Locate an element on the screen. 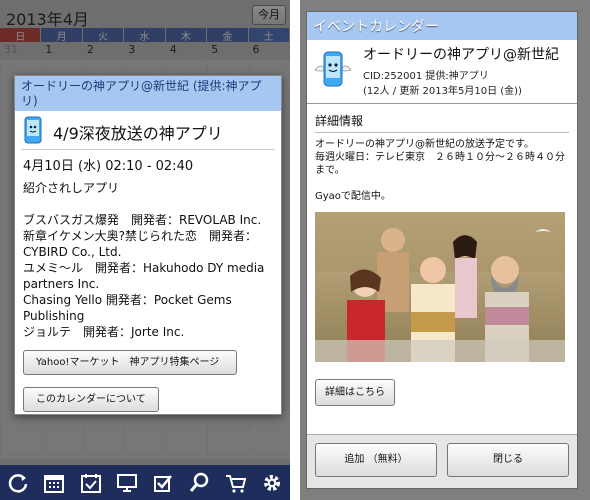 This screenshot has height=500, width=590. event-time: 4月10日 (水) 02:10 - 02:40 is located at coordinates (108, 166).